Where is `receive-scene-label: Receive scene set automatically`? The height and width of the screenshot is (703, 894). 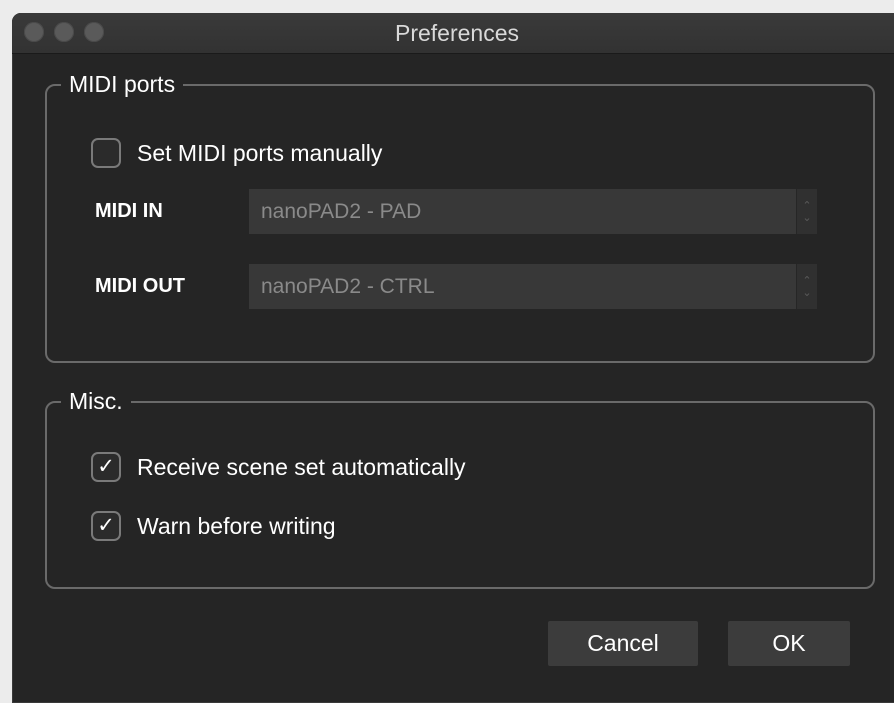 receive-scene-label: Receive scene set automatically is located at coordinates (301, 467).